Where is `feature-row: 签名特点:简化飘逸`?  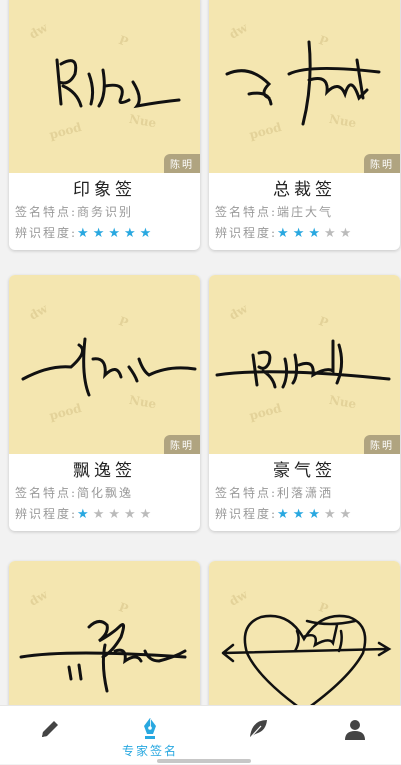 feature-row: 签名特点:简化飘逸 is located at coordinates (104, 493).